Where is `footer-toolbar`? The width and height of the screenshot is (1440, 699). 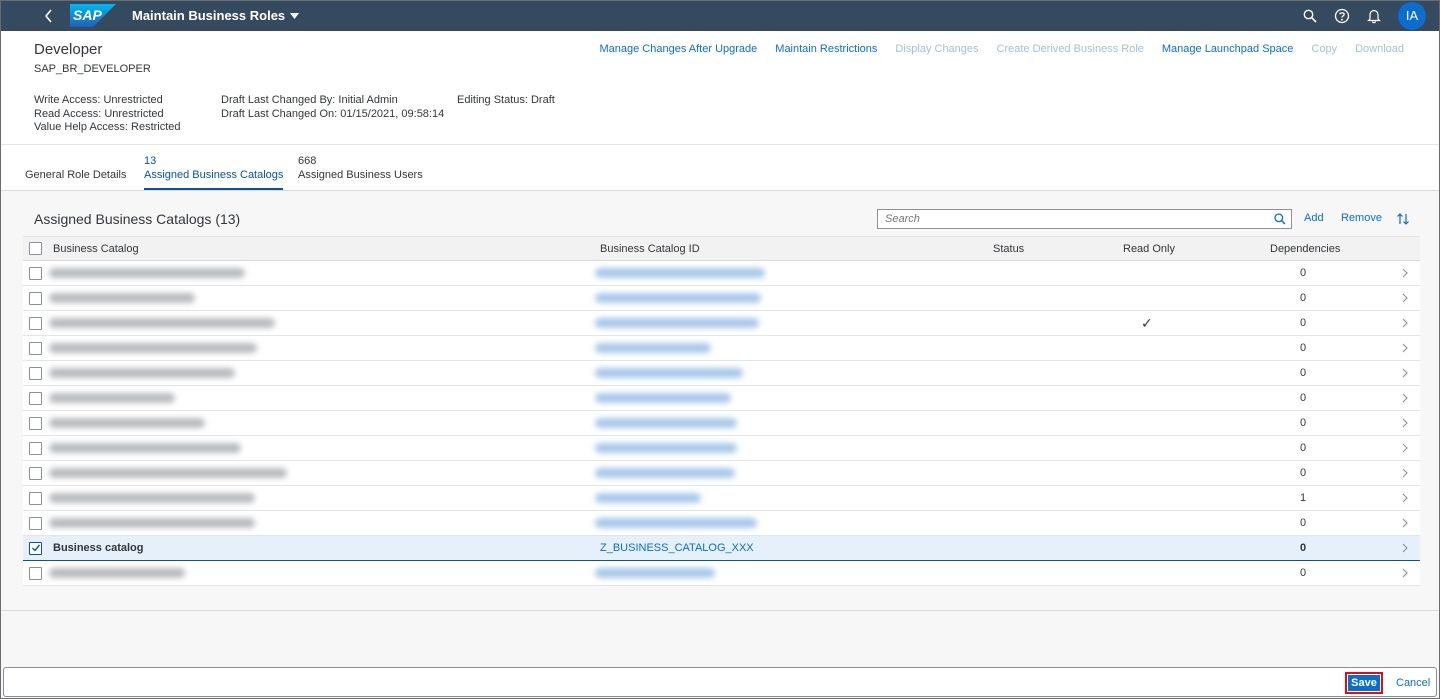 footer-toolbar is located at coordinates (720, 682).